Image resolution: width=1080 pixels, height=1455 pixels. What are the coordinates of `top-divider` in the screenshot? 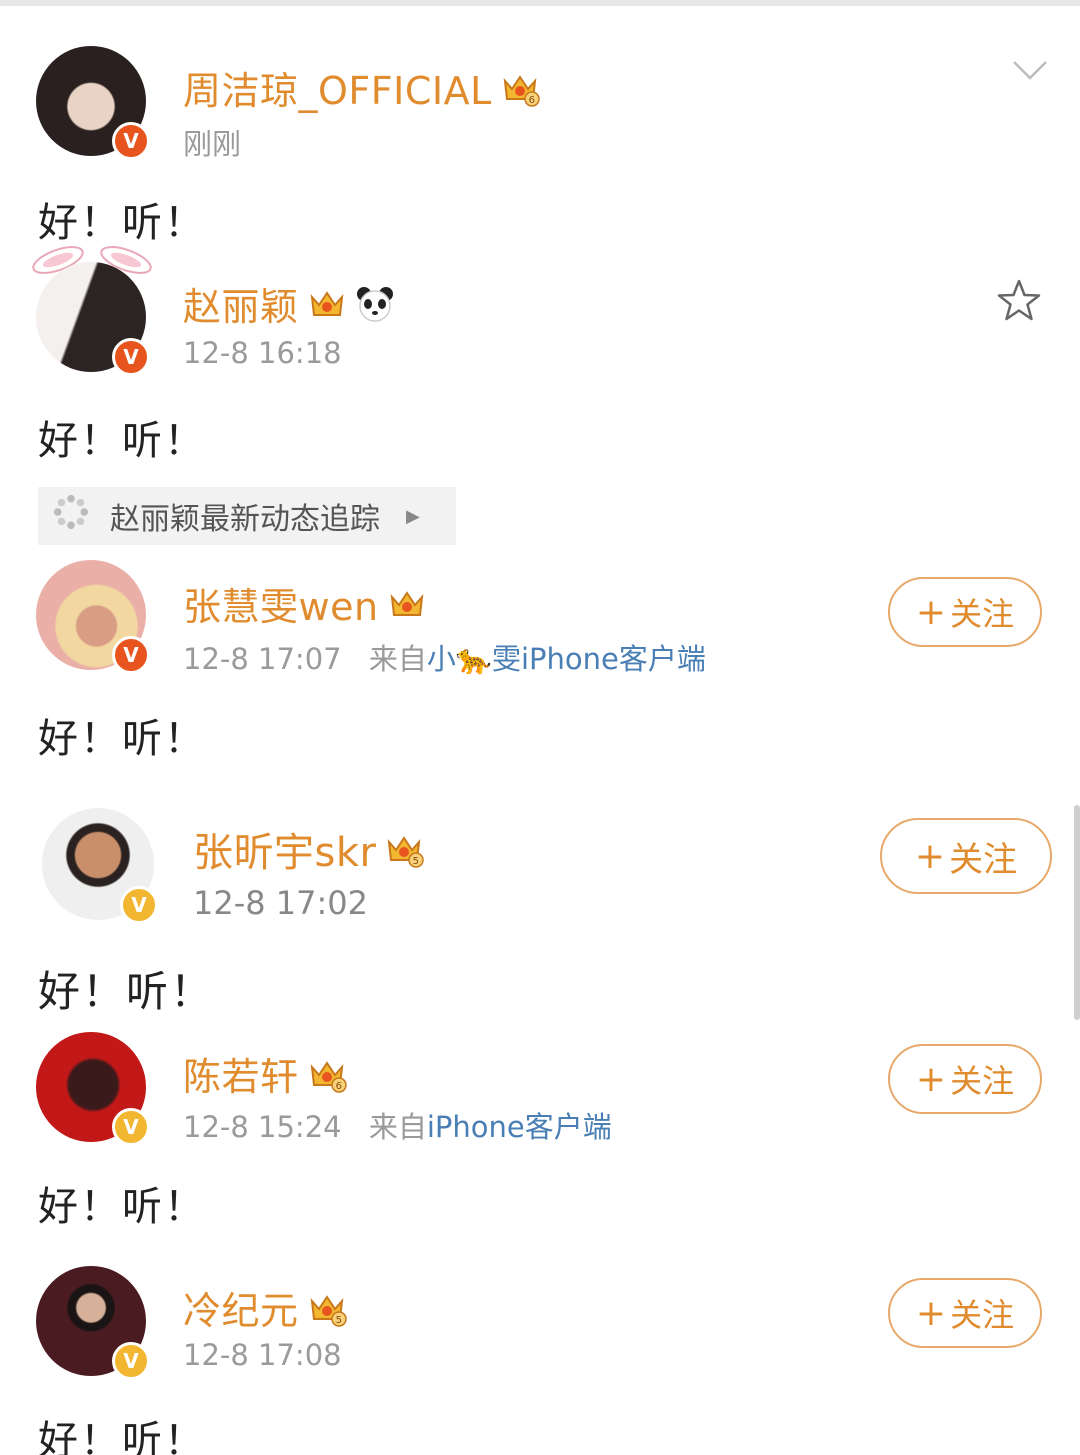 It's located at (540, 3).